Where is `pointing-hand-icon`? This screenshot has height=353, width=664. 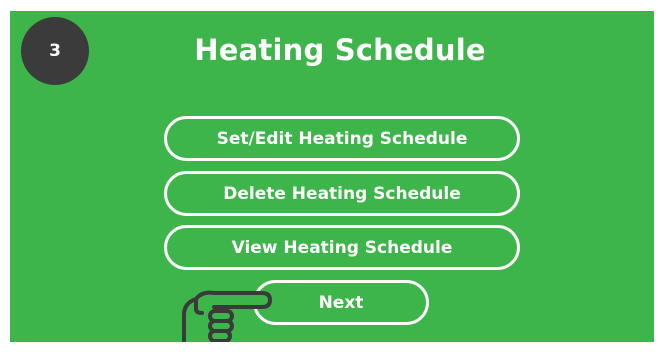 pointing-hand-icon is located at coordinates (227, 316).